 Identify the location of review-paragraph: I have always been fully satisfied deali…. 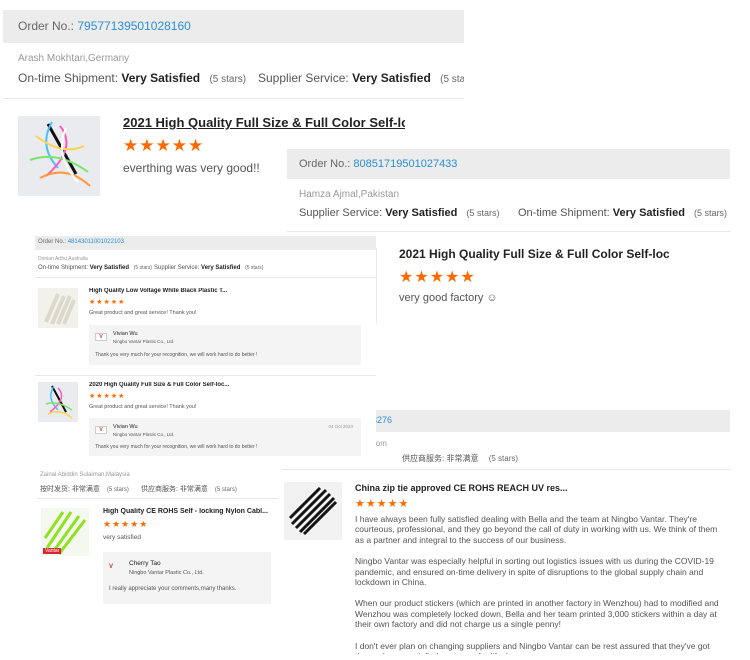
(536, 529).